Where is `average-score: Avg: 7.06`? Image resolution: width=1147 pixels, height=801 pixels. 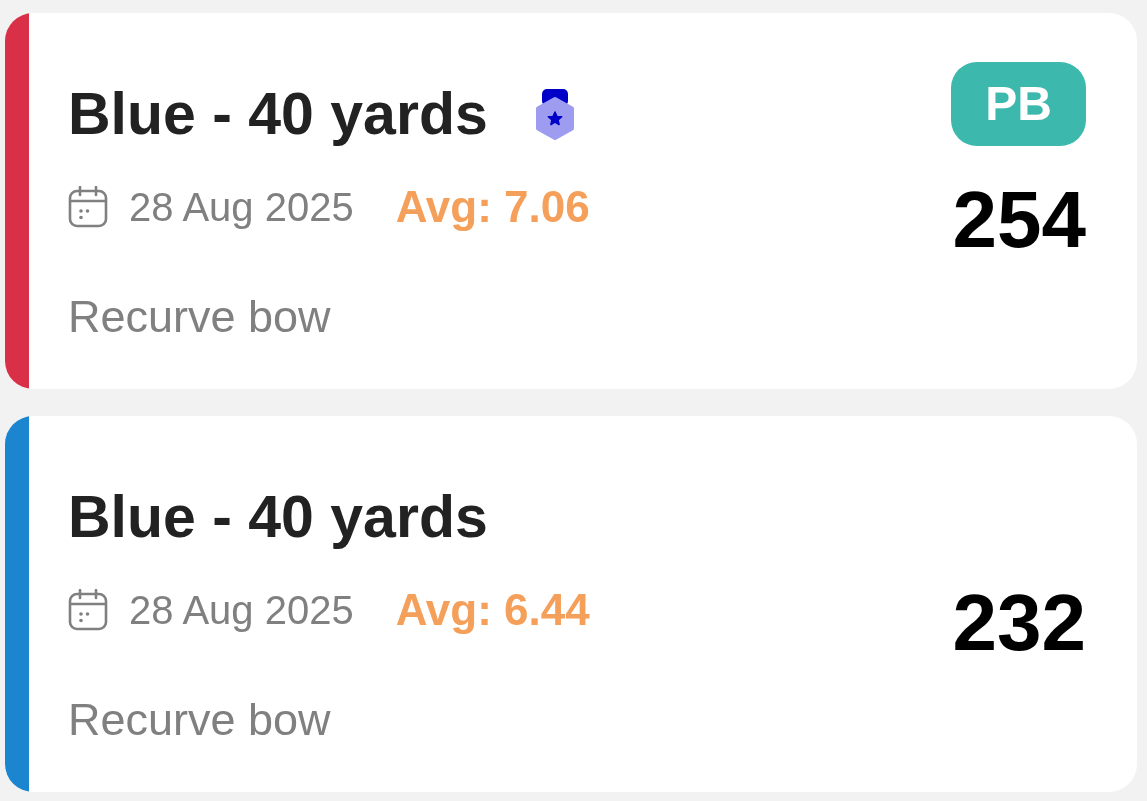 average-score: Avg: 7.06 is located at coordinates (492, 207).